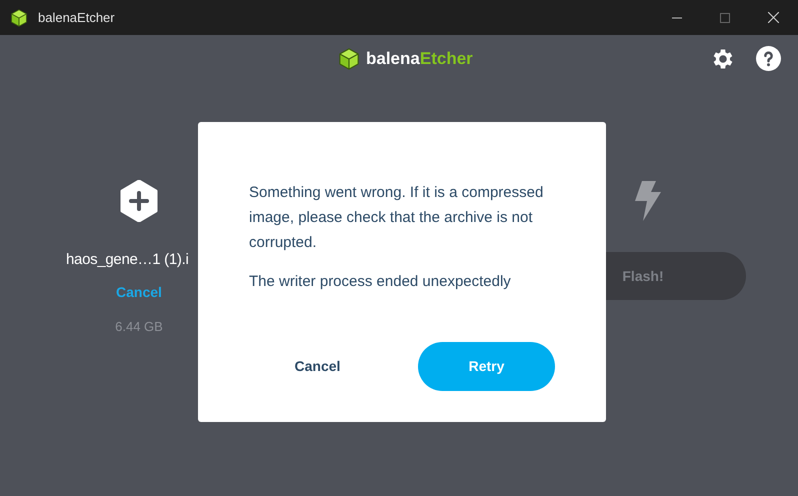 The image size is (798, 496). What do you see at coordinates (725, 17) in the screenshot?
I see `maximize-icon` at bounding box center [725, 17].